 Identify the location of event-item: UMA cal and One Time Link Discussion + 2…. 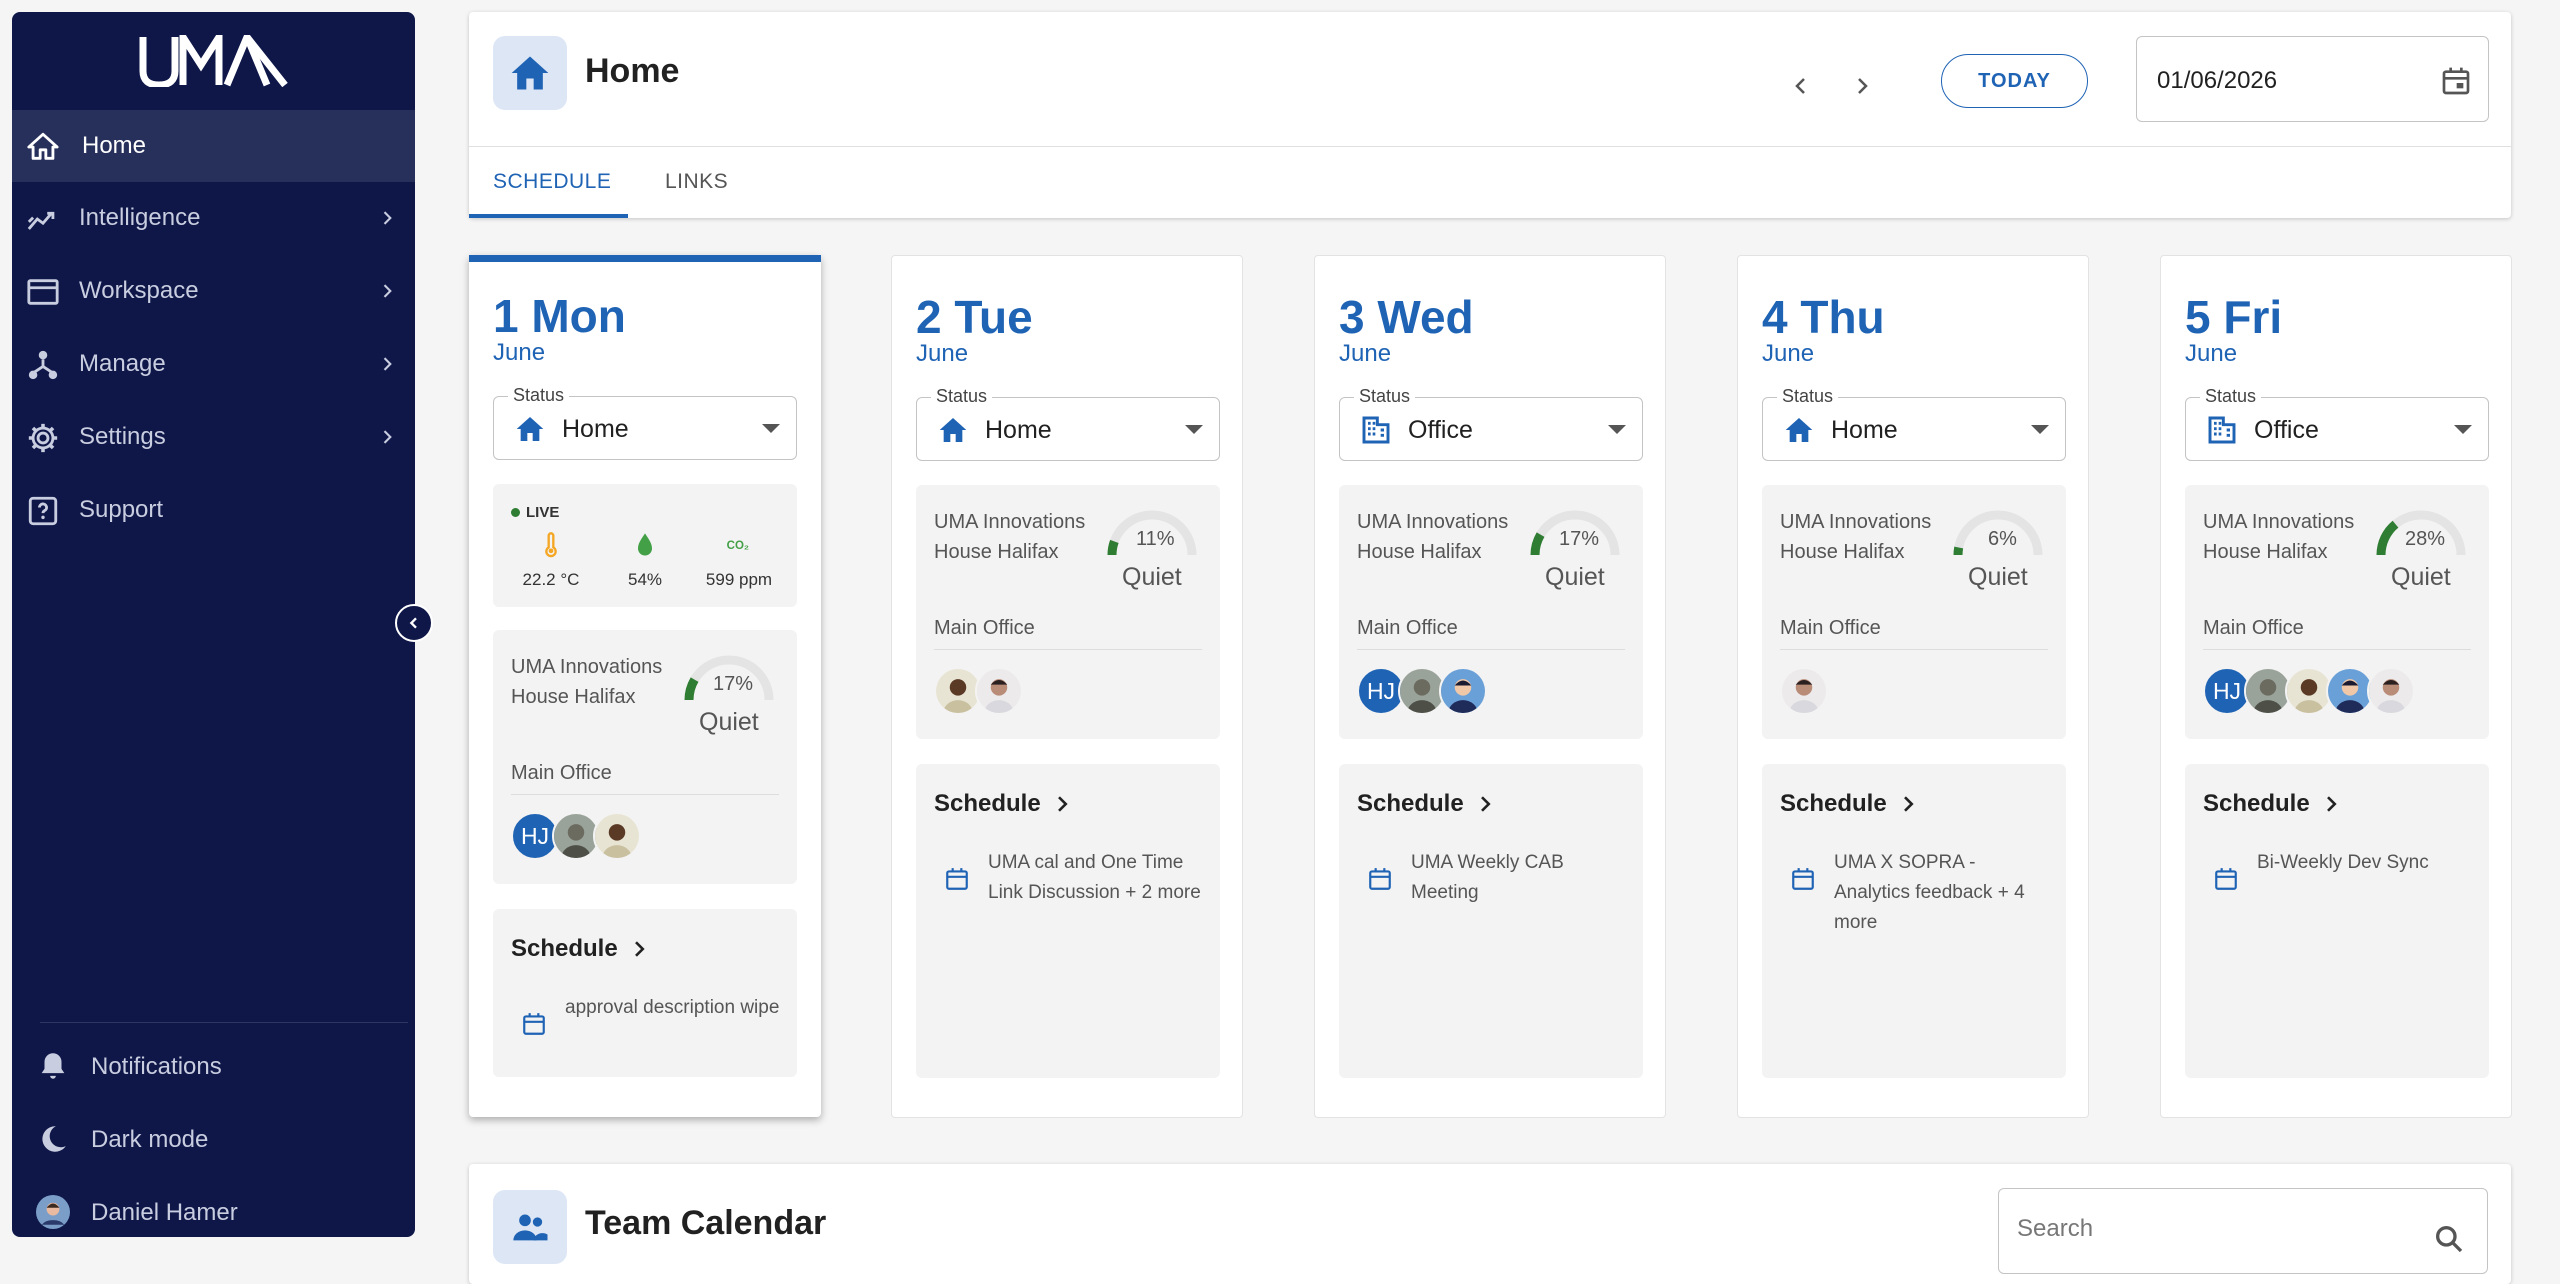
(1069, 878).